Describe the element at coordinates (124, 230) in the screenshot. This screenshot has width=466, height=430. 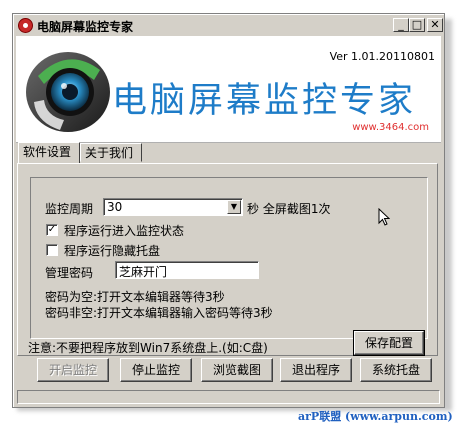
I see `auto-monitor-label: 程序运行进入监控状态` at that location.